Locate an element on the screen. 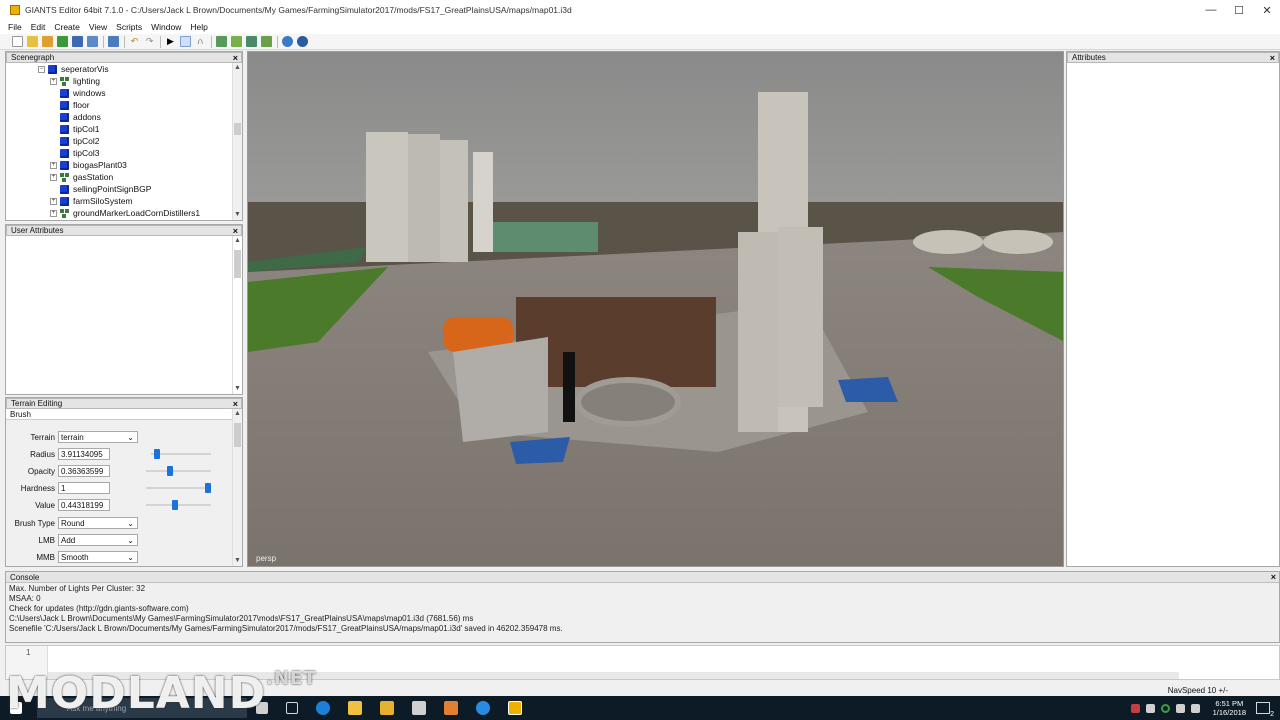  speaker-icon is located at coordinates (1180, 708).